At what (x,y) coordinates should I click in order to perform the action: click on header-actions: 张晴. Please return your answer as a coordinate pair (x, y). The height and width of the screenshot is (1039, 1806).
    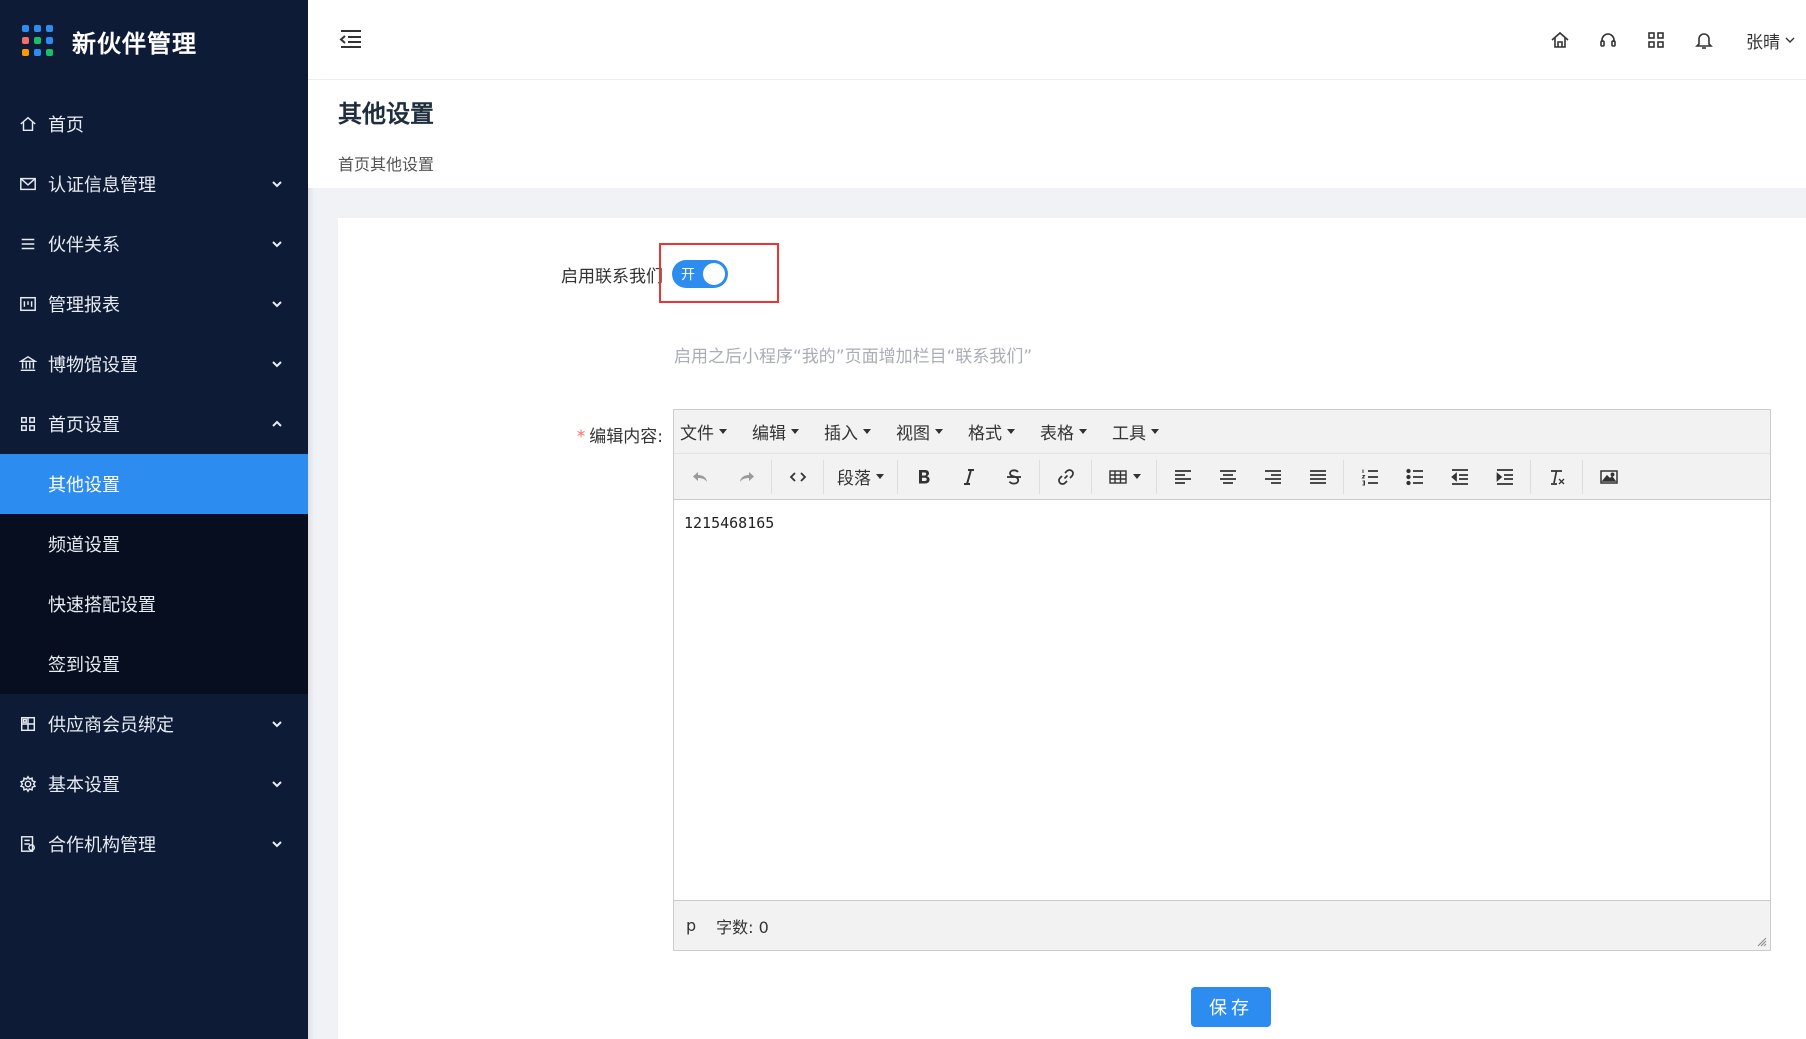
    Looking at the image, I should click on (1666, 40).